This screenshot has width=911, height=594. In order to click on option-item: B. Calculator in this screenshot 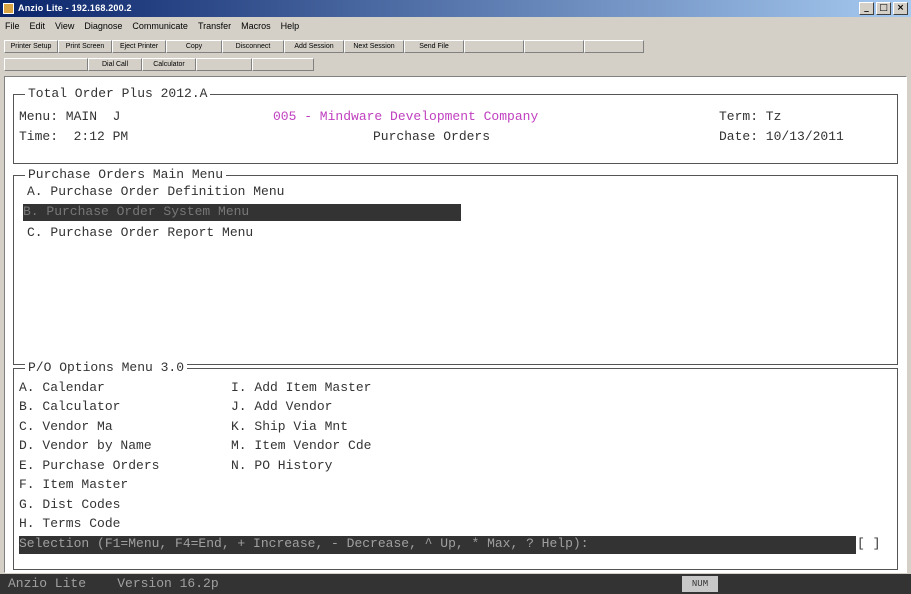, I will do `click(69, 406)`.